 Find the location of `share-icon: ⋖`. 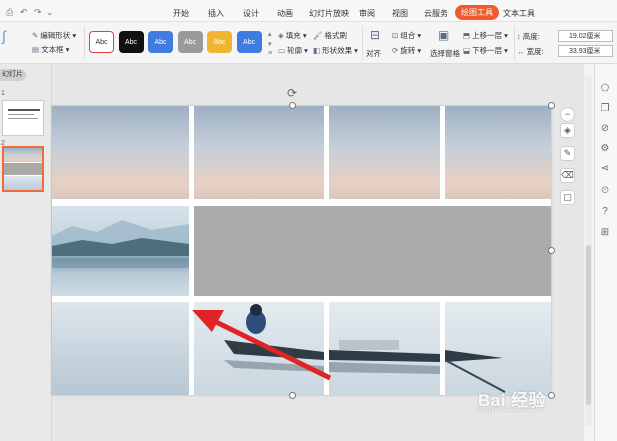

share-icon: ⋖ is located at coordinates (605, 169).